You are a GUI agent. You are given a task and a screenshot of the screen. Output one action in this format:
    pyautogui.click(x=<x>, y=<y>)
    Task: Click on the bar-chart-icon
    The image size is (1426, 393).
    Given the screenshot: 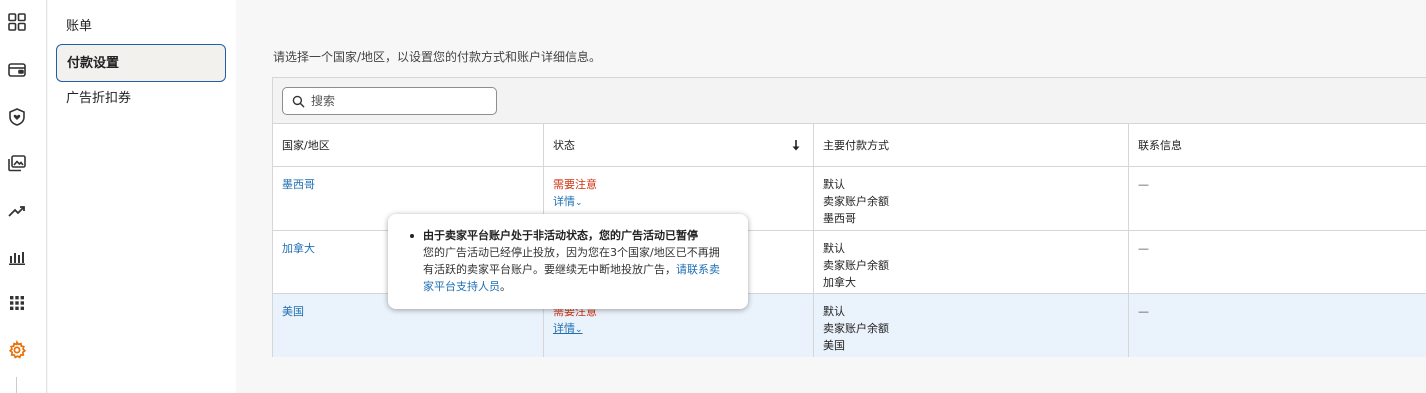 What is the action you would take?
    pyautogui.click(x=17, y=257)
    